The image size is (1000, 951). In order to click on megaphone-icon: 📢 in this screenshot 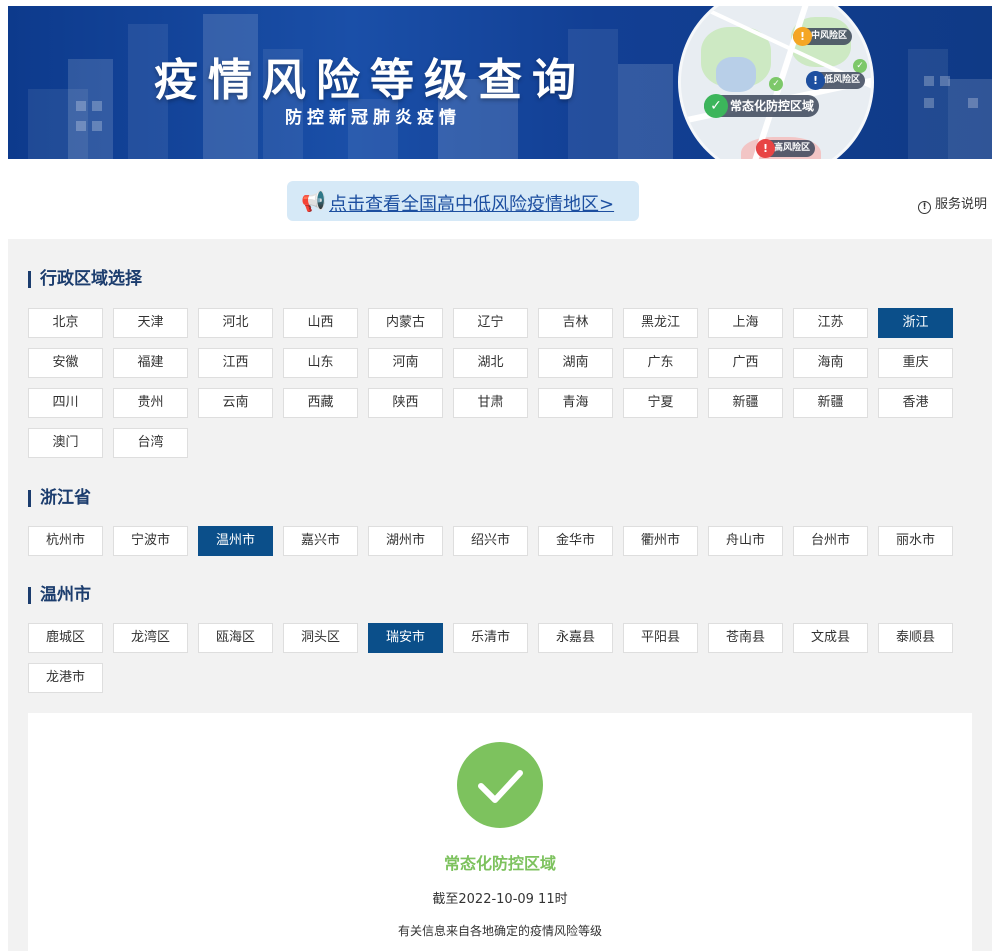, I will do `click(313, 201)`.